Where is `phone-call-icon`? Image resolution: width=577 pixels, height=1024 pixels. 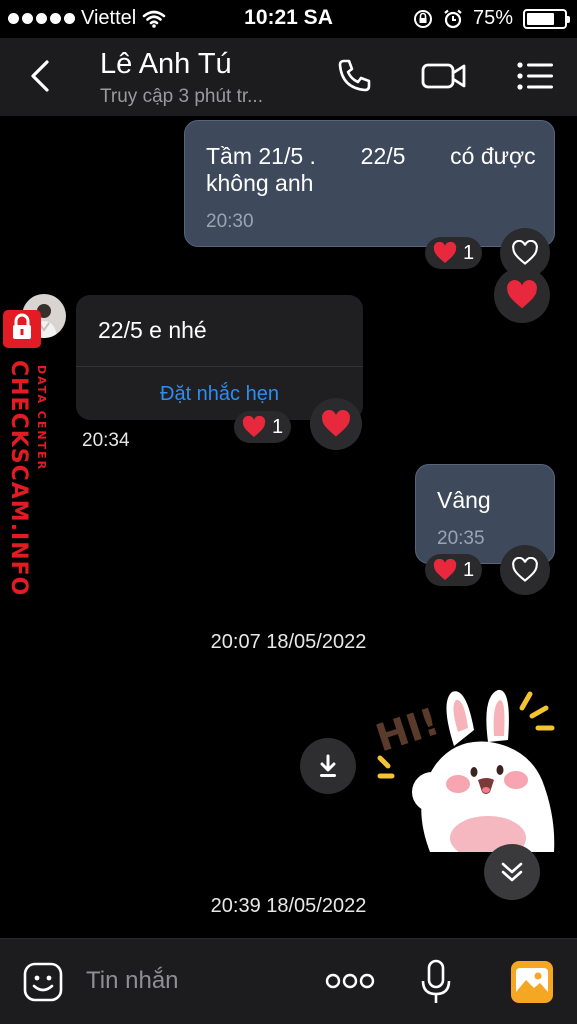 phone-call-icon is located at coordinates (354, 76).